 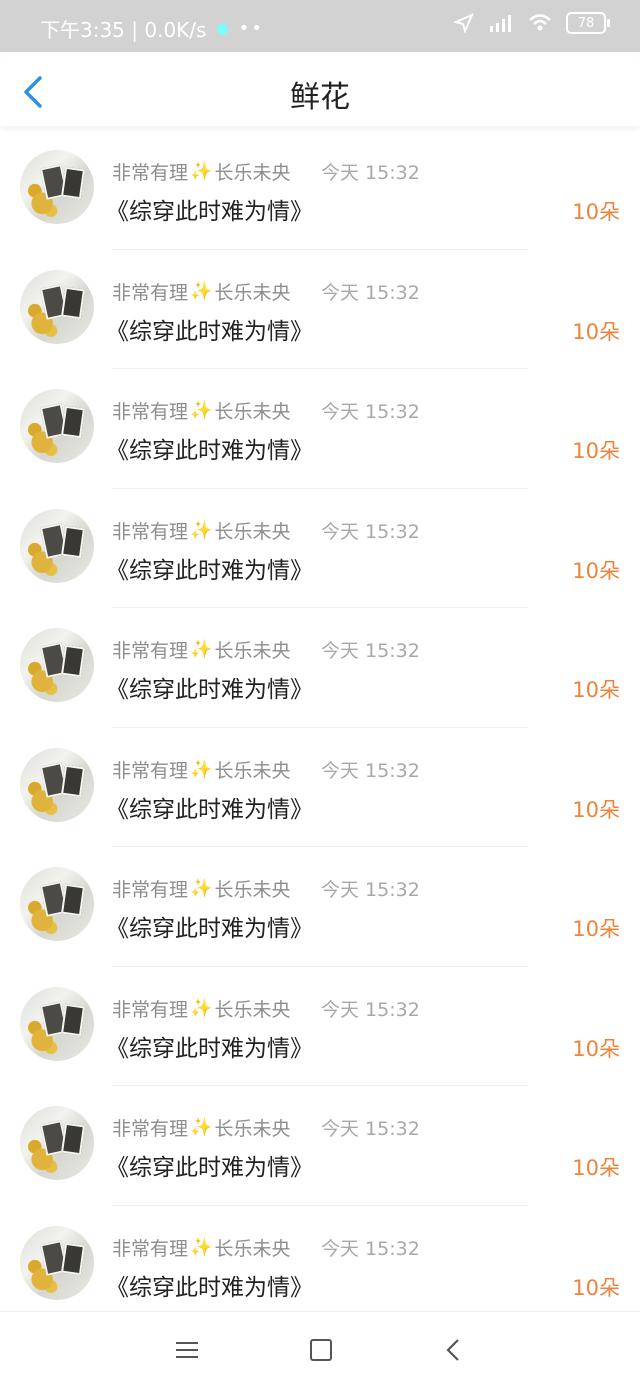 I want to click on nav-back-icon, so click(x=453, y=1350).